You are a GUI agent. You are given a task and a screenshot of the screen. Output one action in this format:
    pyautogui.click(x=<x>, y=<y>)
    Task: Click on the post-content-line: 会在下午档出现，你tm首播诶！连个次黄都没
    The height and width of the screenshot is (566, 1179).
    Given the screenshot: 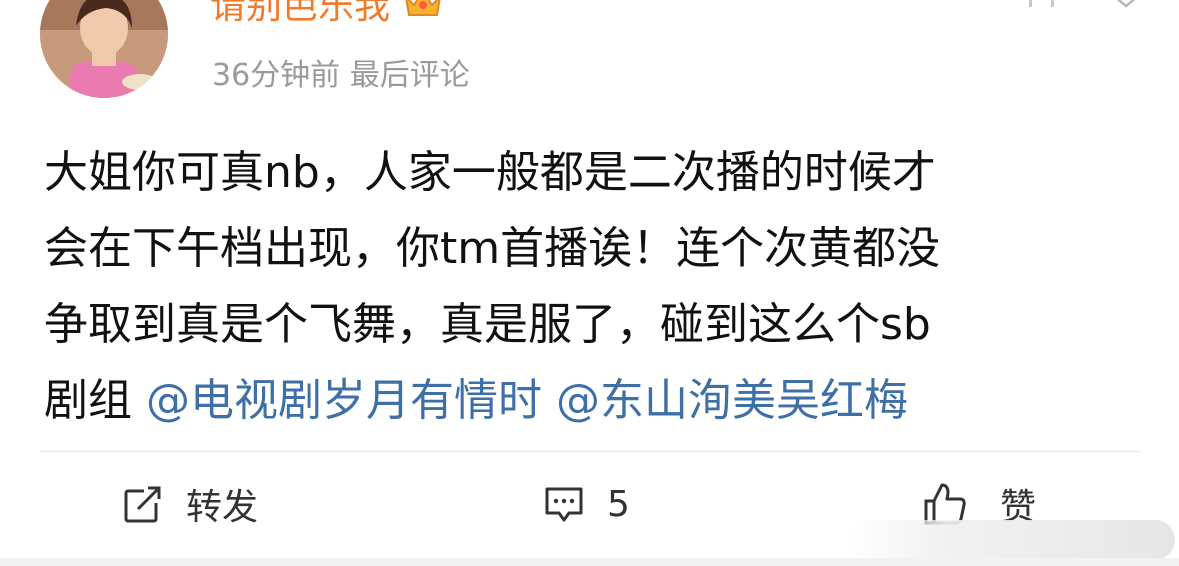 What is the action you would take?
    pyautogui.click(x=492, y=248)
    